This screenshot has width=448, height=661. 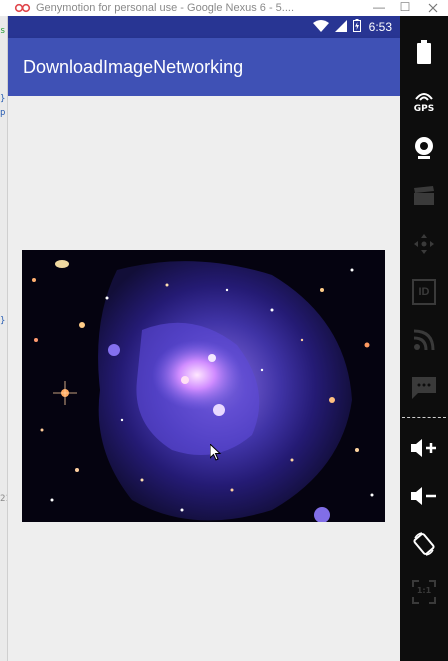 I want to click on emulator-toolbar: GPS ID 1:1, so click(x=424, y=338).